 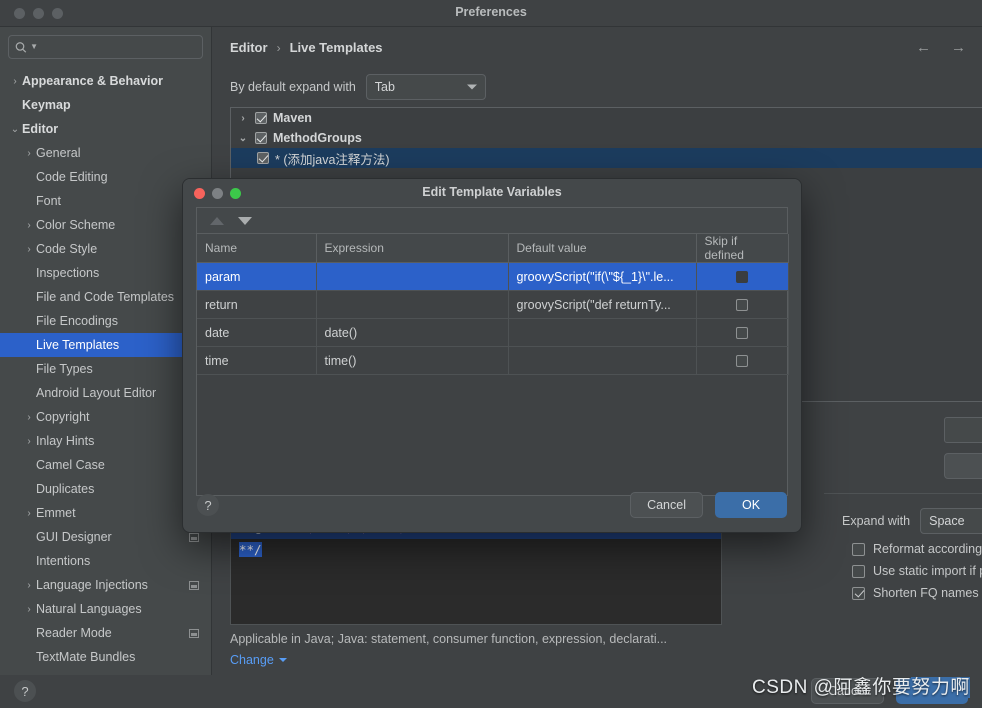 I want to click on sidebar-item-inspections: Inspections, so click(x=105, y=273).